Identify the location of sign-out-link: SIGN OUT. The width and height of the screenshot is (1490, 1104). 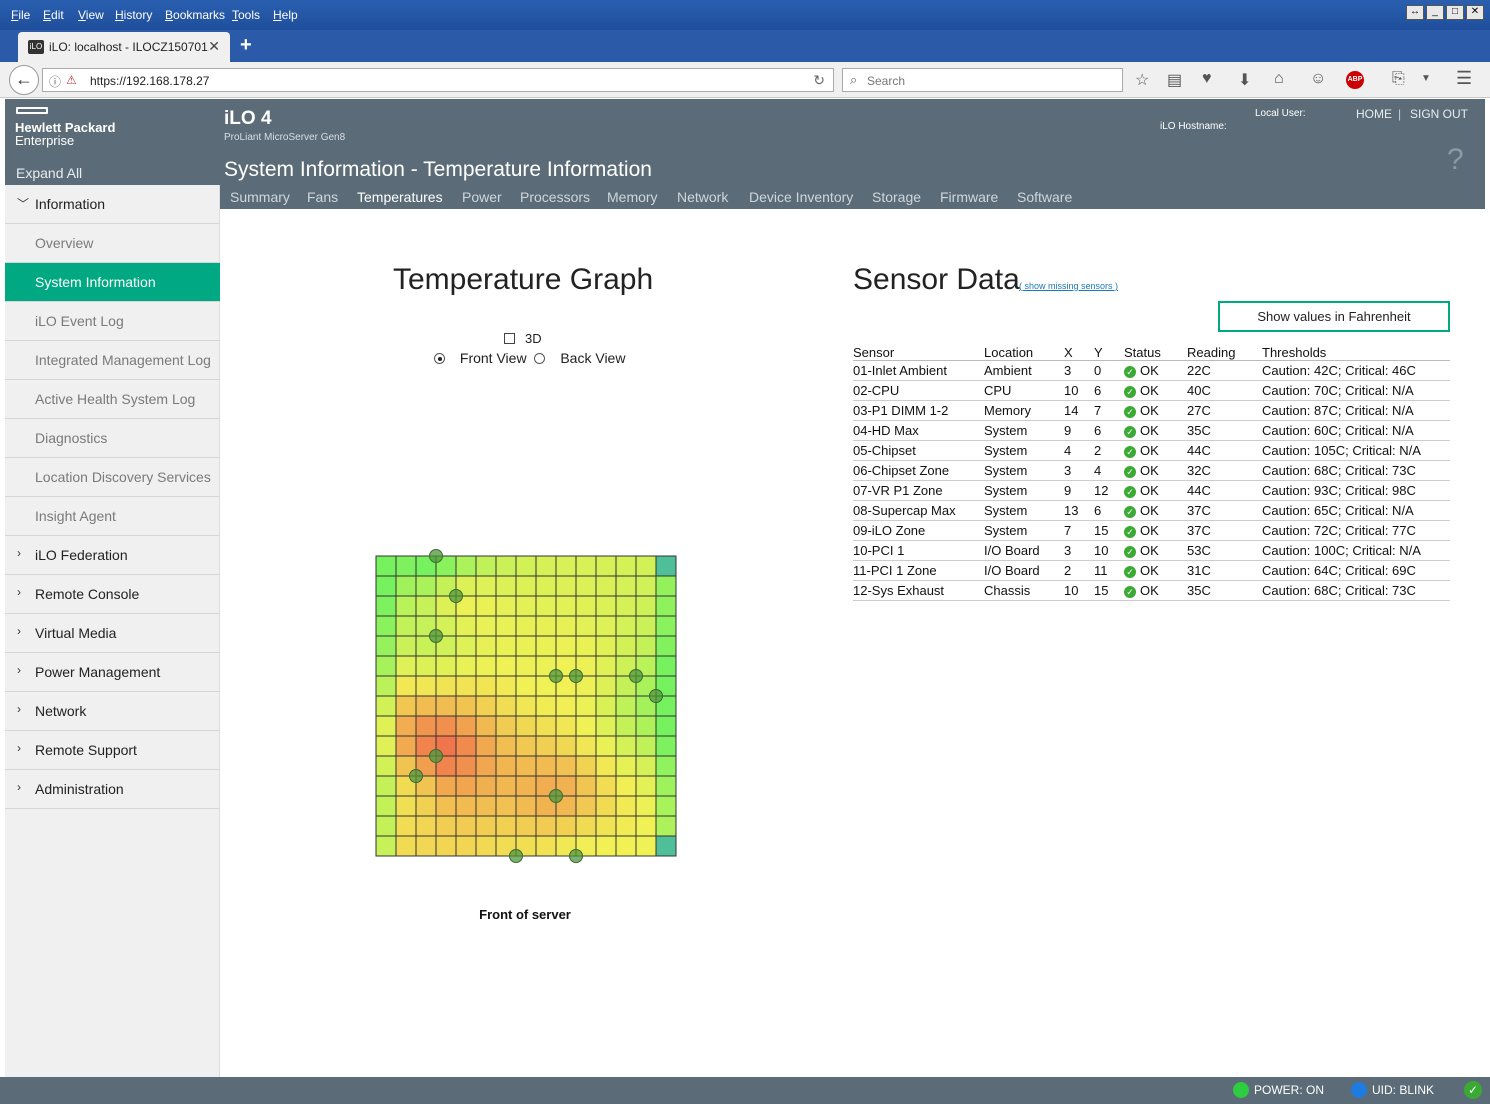
(1439, 114).